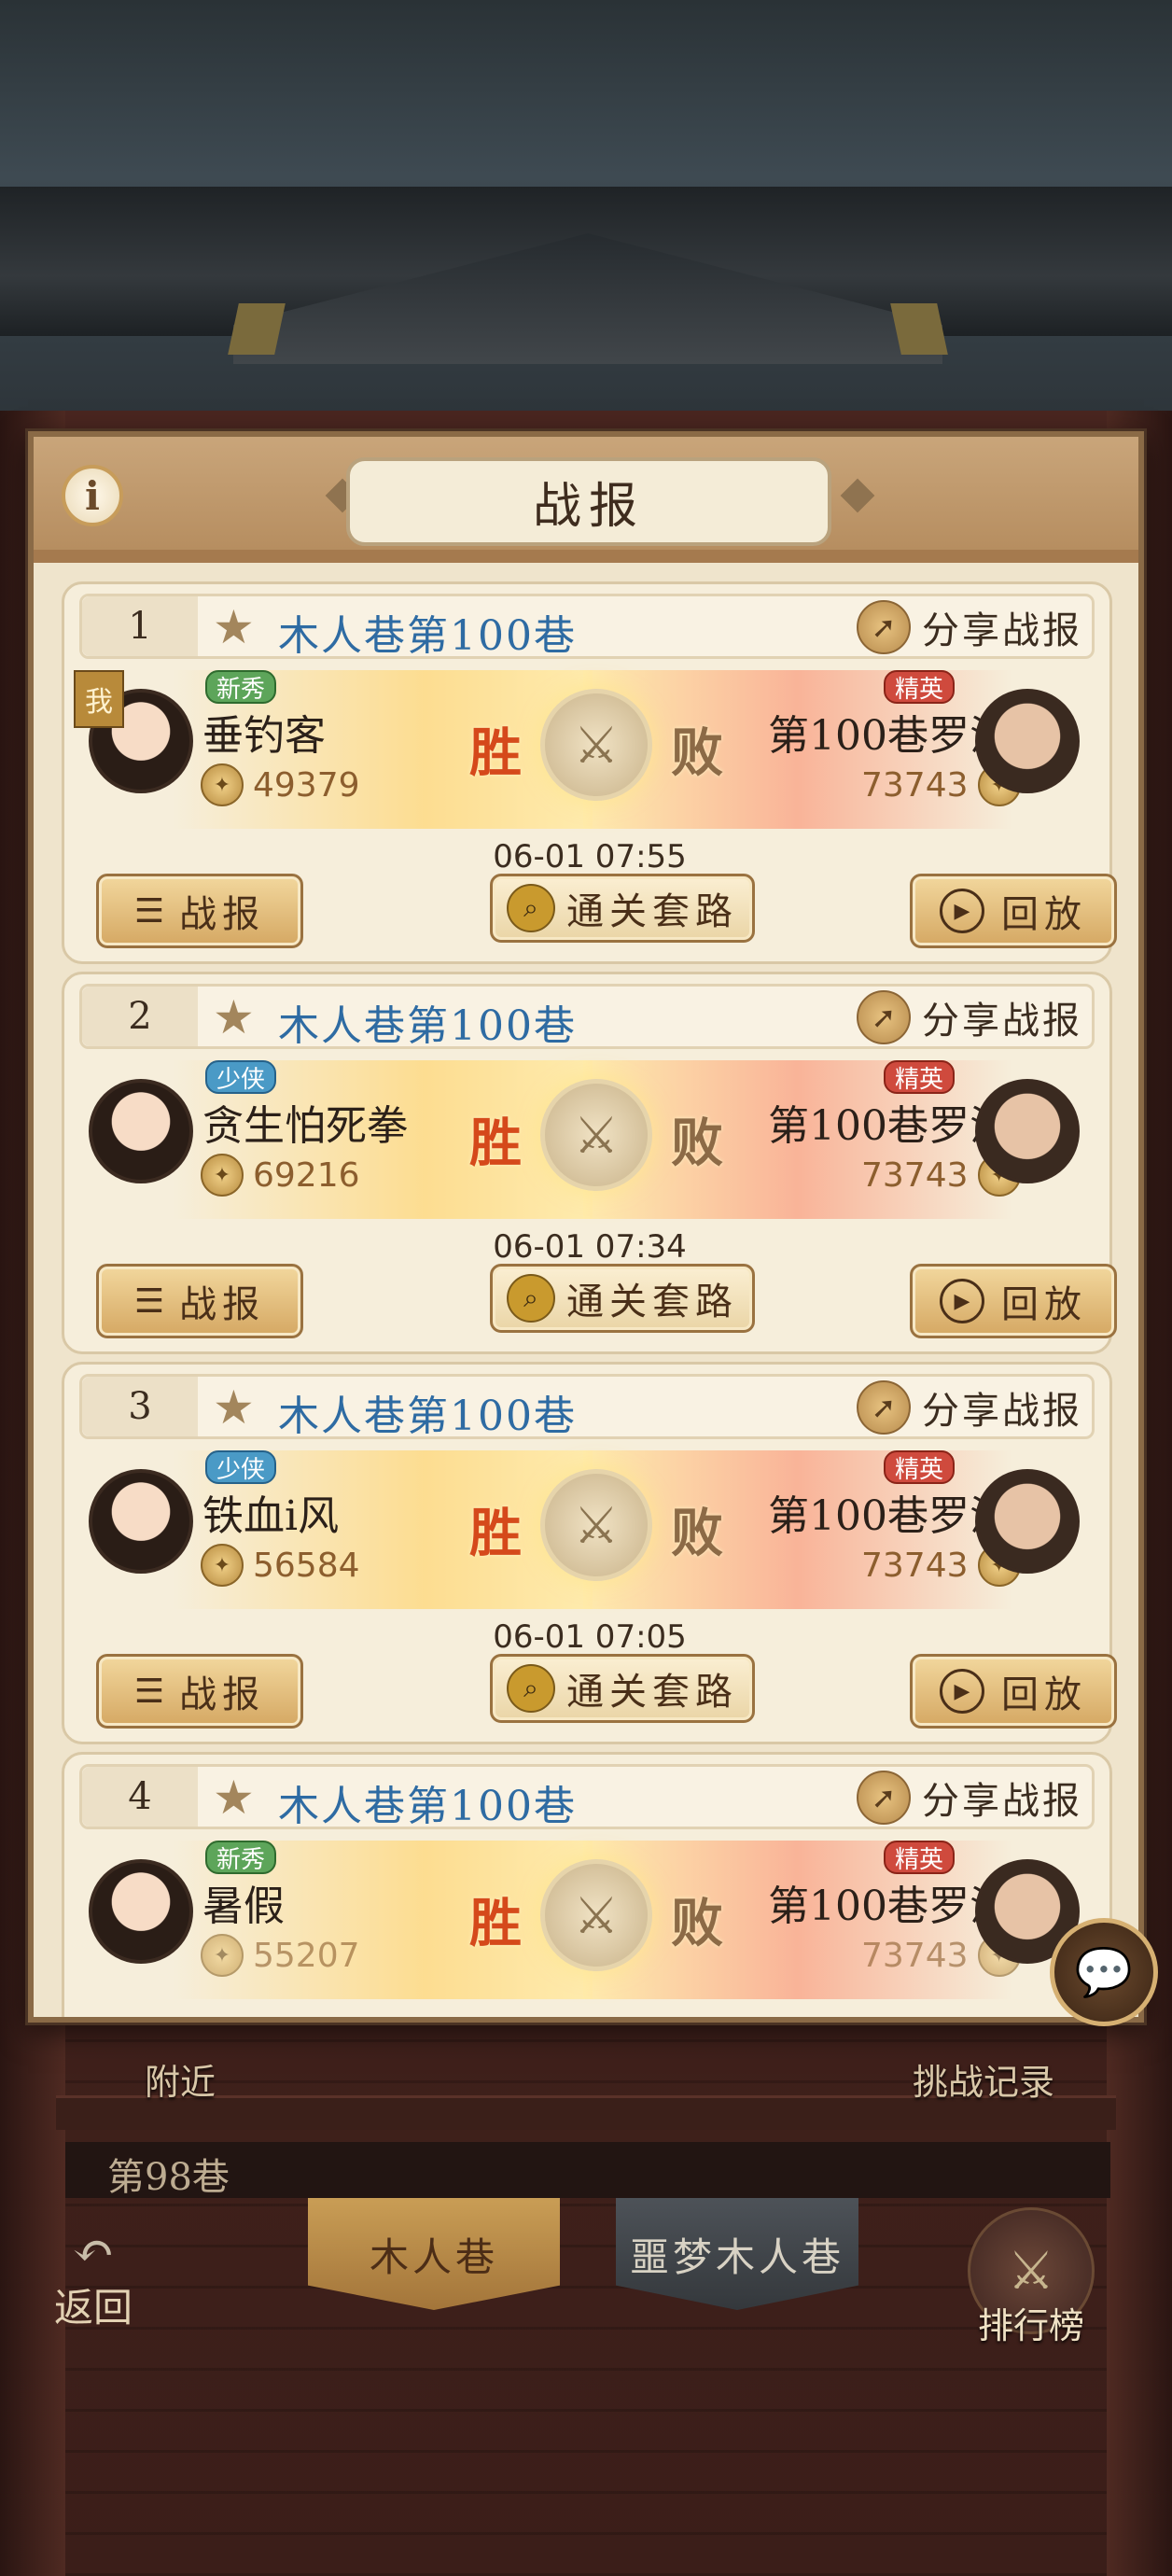 The image size is (1172, 2576). I want to click on battle-row: 新秀 暑假 ✦ 55207 胜 ⚔ 败 精英 第100巷罗汉 73743 ✦, so click(587, 1925).